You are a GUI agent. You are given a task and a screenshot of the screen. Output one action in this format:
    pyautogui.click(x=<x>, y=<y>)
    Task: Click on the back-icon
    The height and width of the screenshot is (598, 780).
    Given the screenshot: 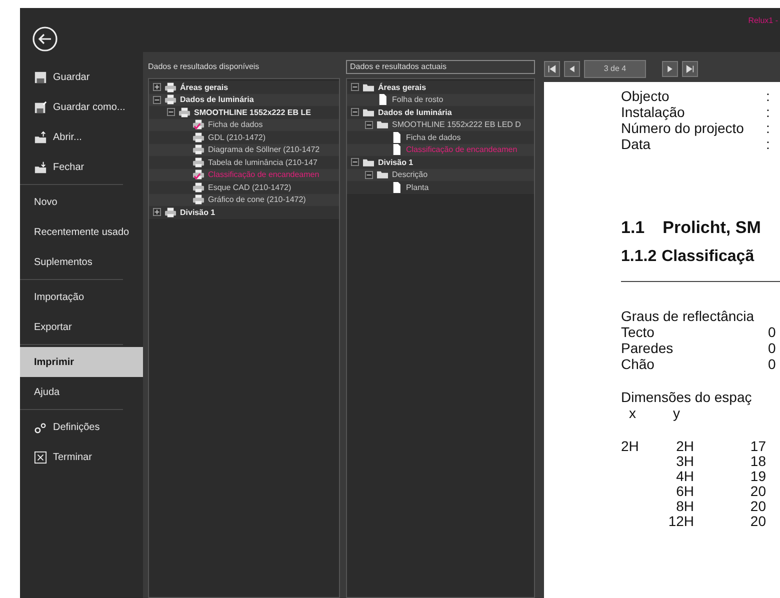 What is the action you would take?
    pyautogui.click(x=45, y=39)
    